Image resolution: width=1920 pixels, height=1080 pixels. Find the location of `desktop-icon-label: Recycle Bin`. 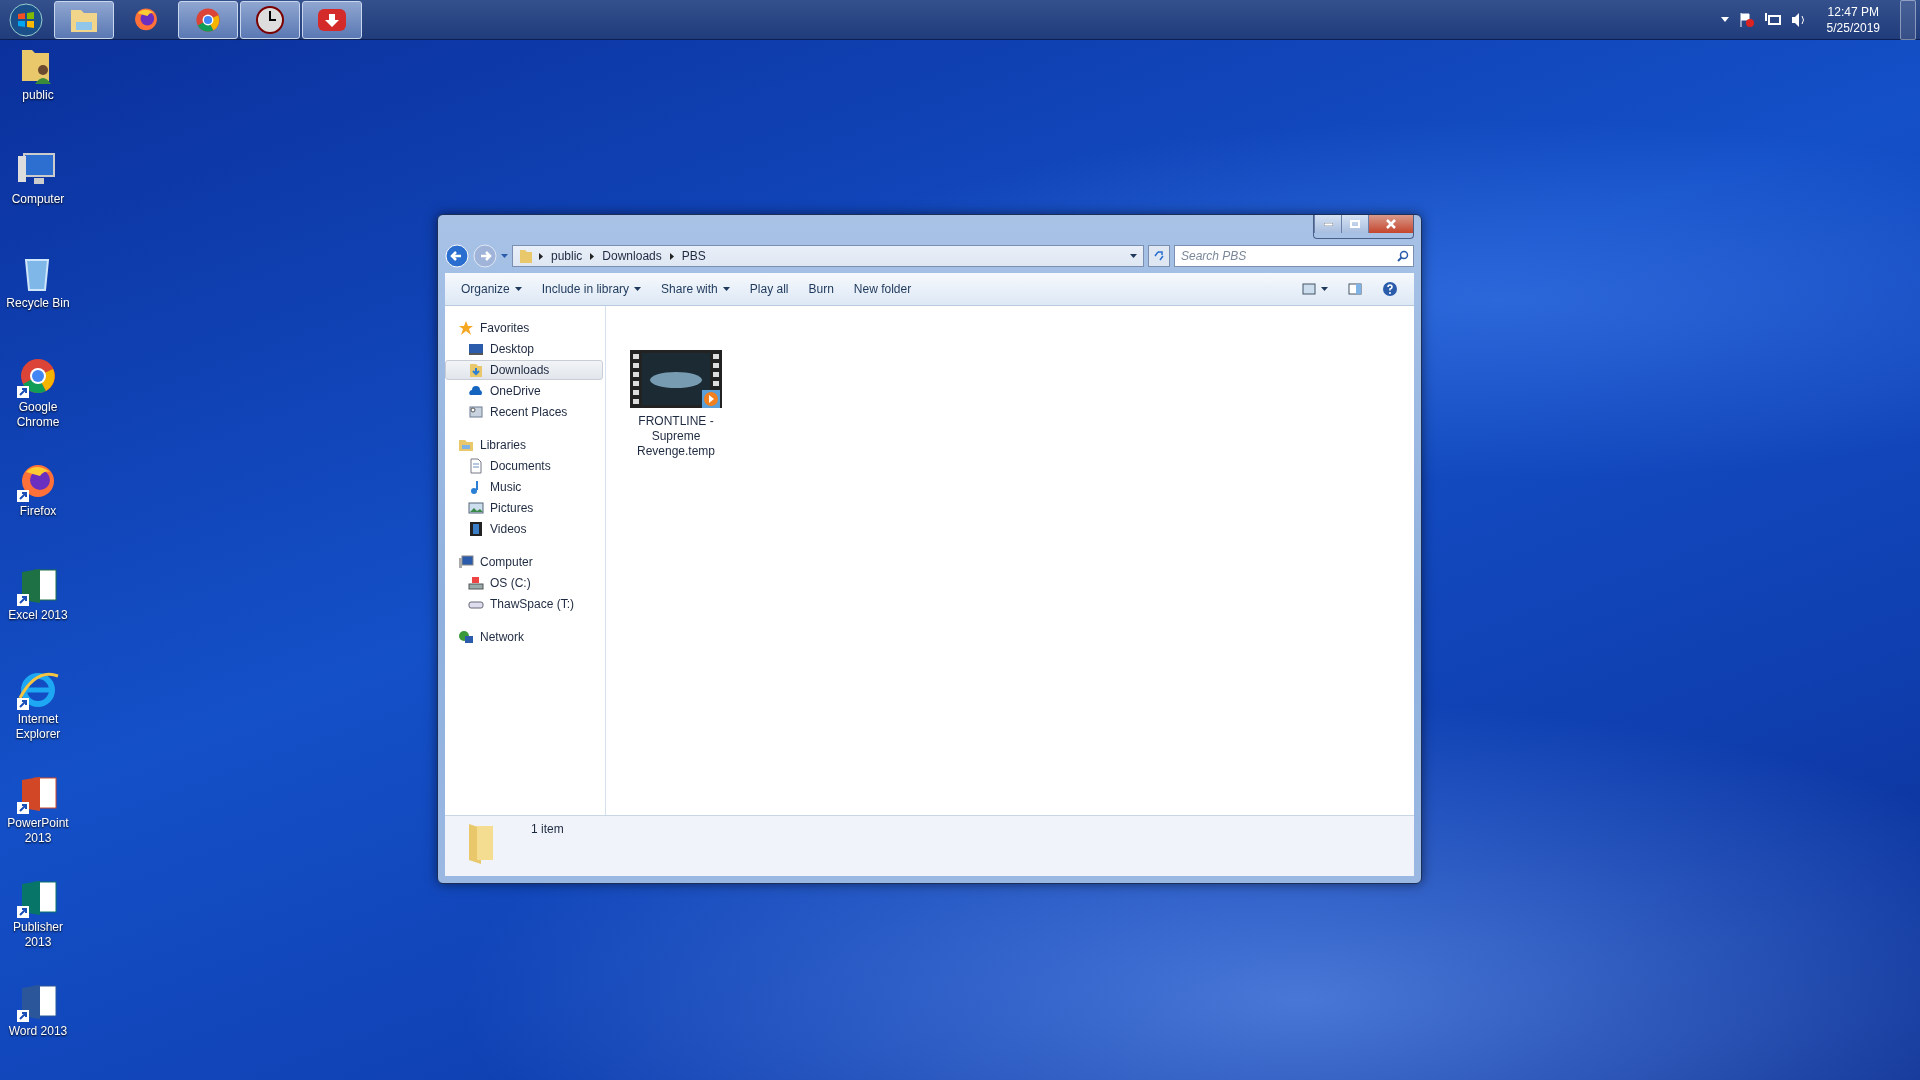

desktop-icon-label: Recycle Bin is located at coordinates (38, 303).